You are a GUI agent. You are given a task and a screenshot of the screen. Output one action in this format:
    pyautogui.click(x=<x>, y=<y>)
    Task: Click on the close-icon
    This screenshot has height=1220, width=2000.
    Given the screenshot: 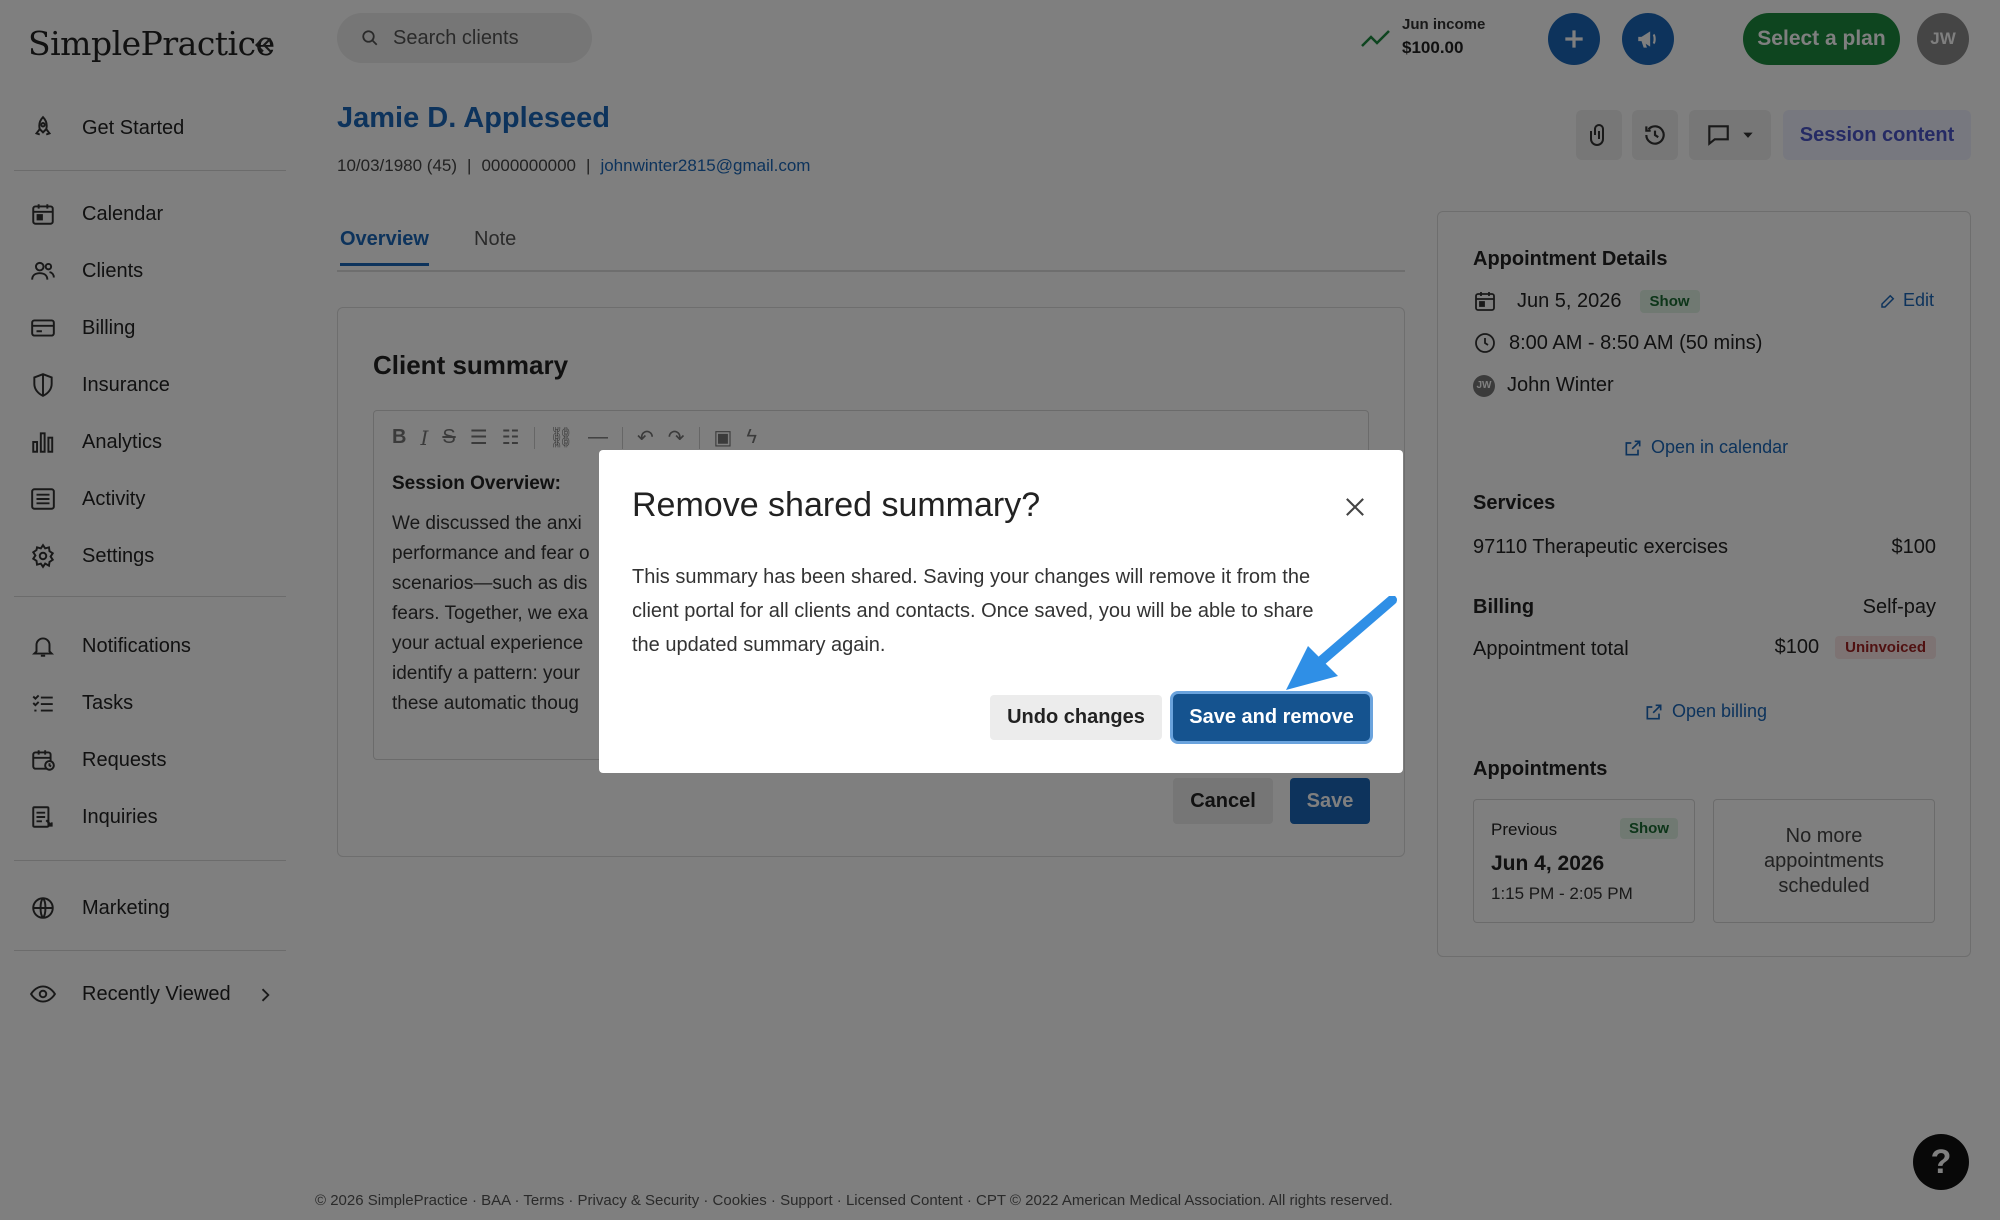 What is the action you would take?
    pyautogui.click(x=1355, y=507)
    